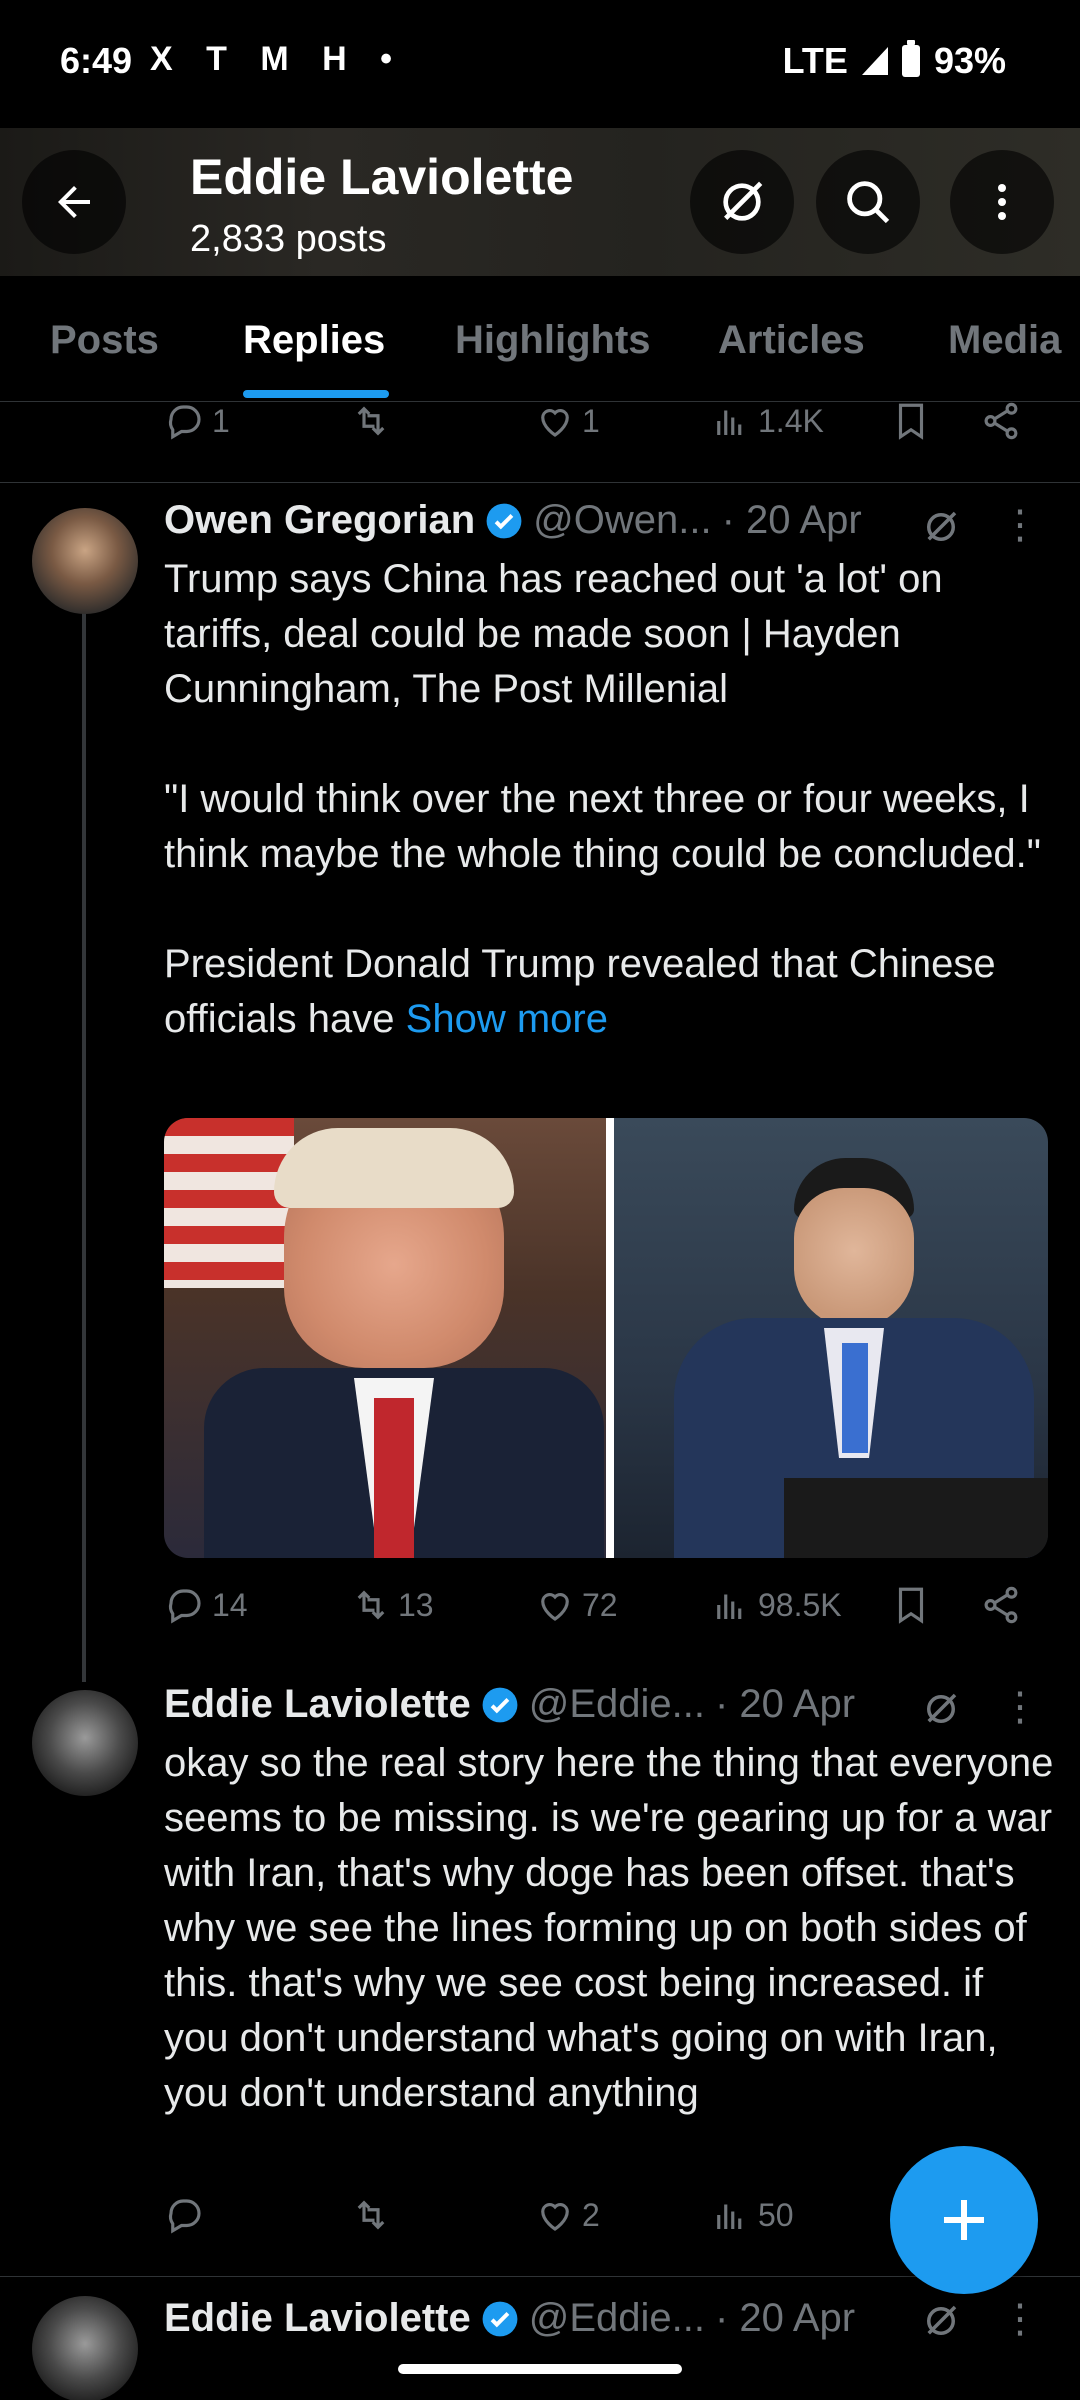  I want to click on tab-replies: Replies, so click(314, 340).